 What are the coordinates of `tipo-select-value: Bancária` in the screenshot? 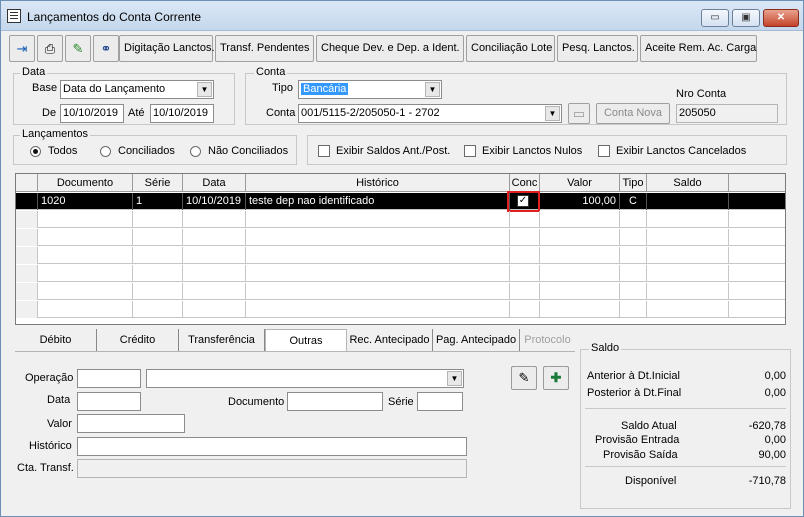 It's located at (325, 89).